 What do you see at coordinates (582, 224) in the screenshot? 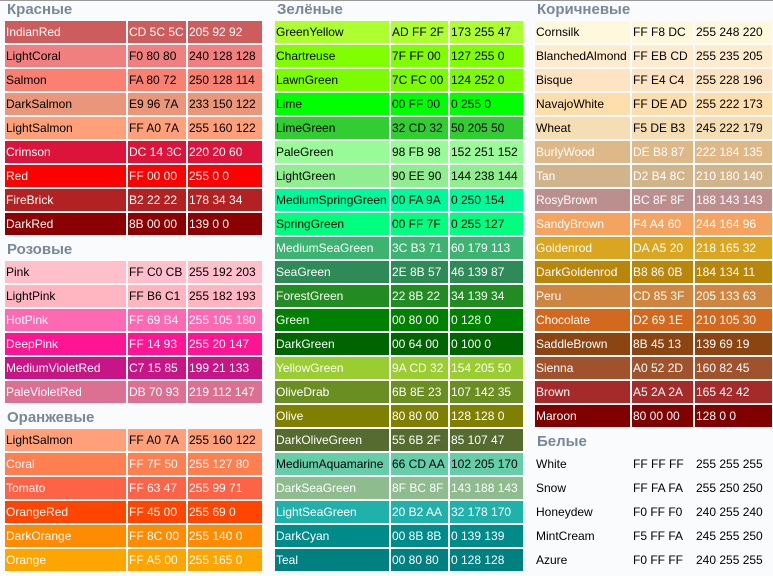
I see `color-name: SandyBrown` at bounding box center [582, 224].